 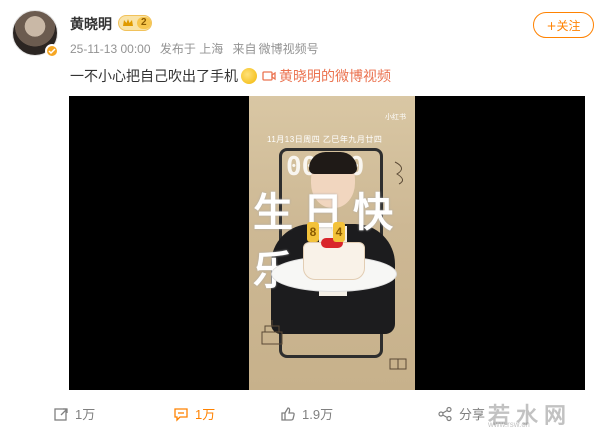 What do you see at coordinates (135, 23) in the screenshot?
I see `member-crown-badge: 2` at bounding box center [135, 23].